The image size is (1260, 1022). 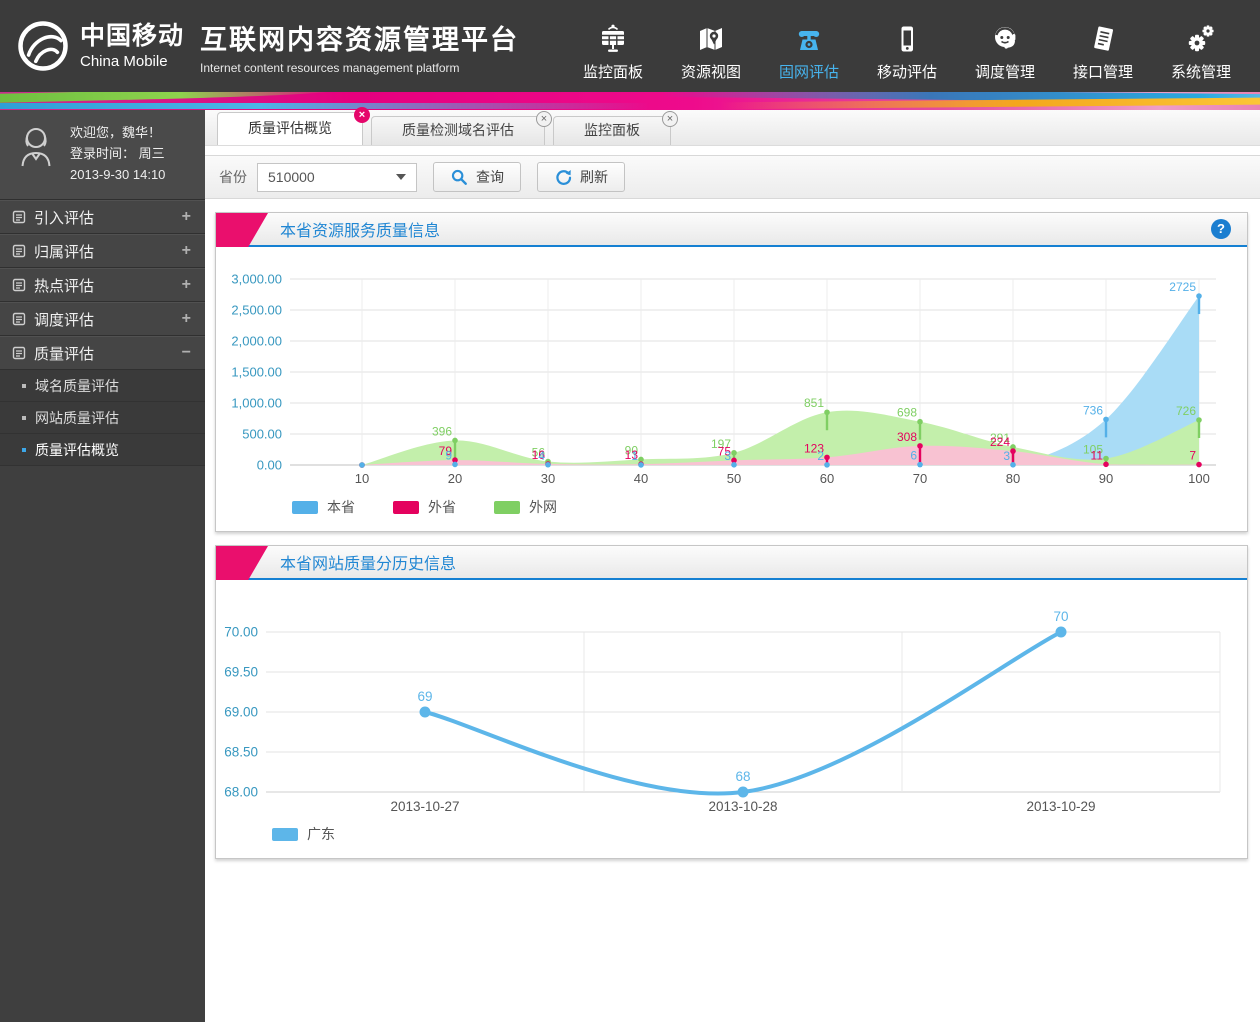 What do you see at coordinates (1182, 287) in the screenshot?
I see `svg-text: 2725` at bounding box center [1182, 287].